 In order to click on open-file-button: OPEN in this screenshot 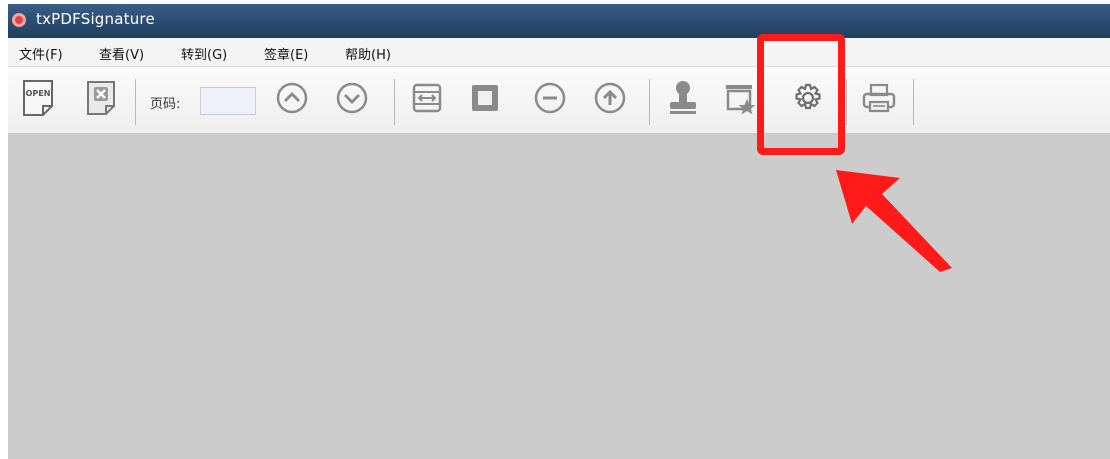, I will do `click(38, 98)`.